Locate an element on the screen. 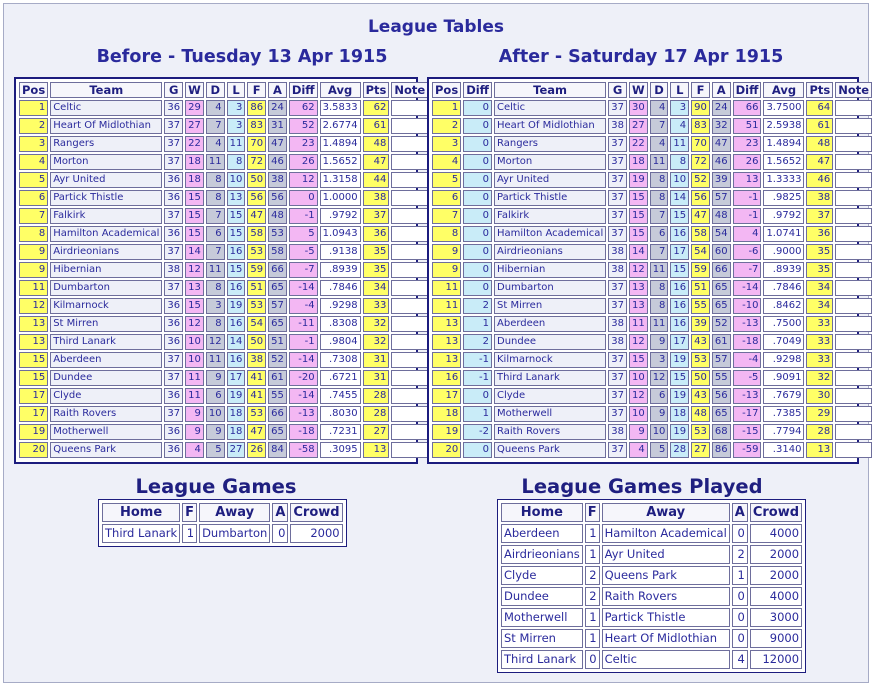  table-cell: 2 is located at coordinates (447, 126).